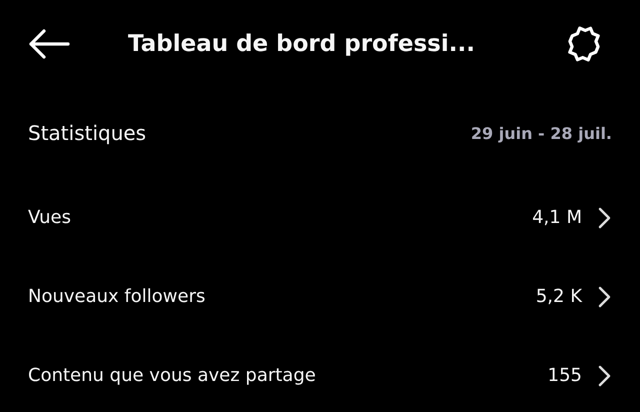  What do you see at coordinates (87, 133) in the screenshot?
I see `section-title: Statistiques` at bounding box center [87, 133].